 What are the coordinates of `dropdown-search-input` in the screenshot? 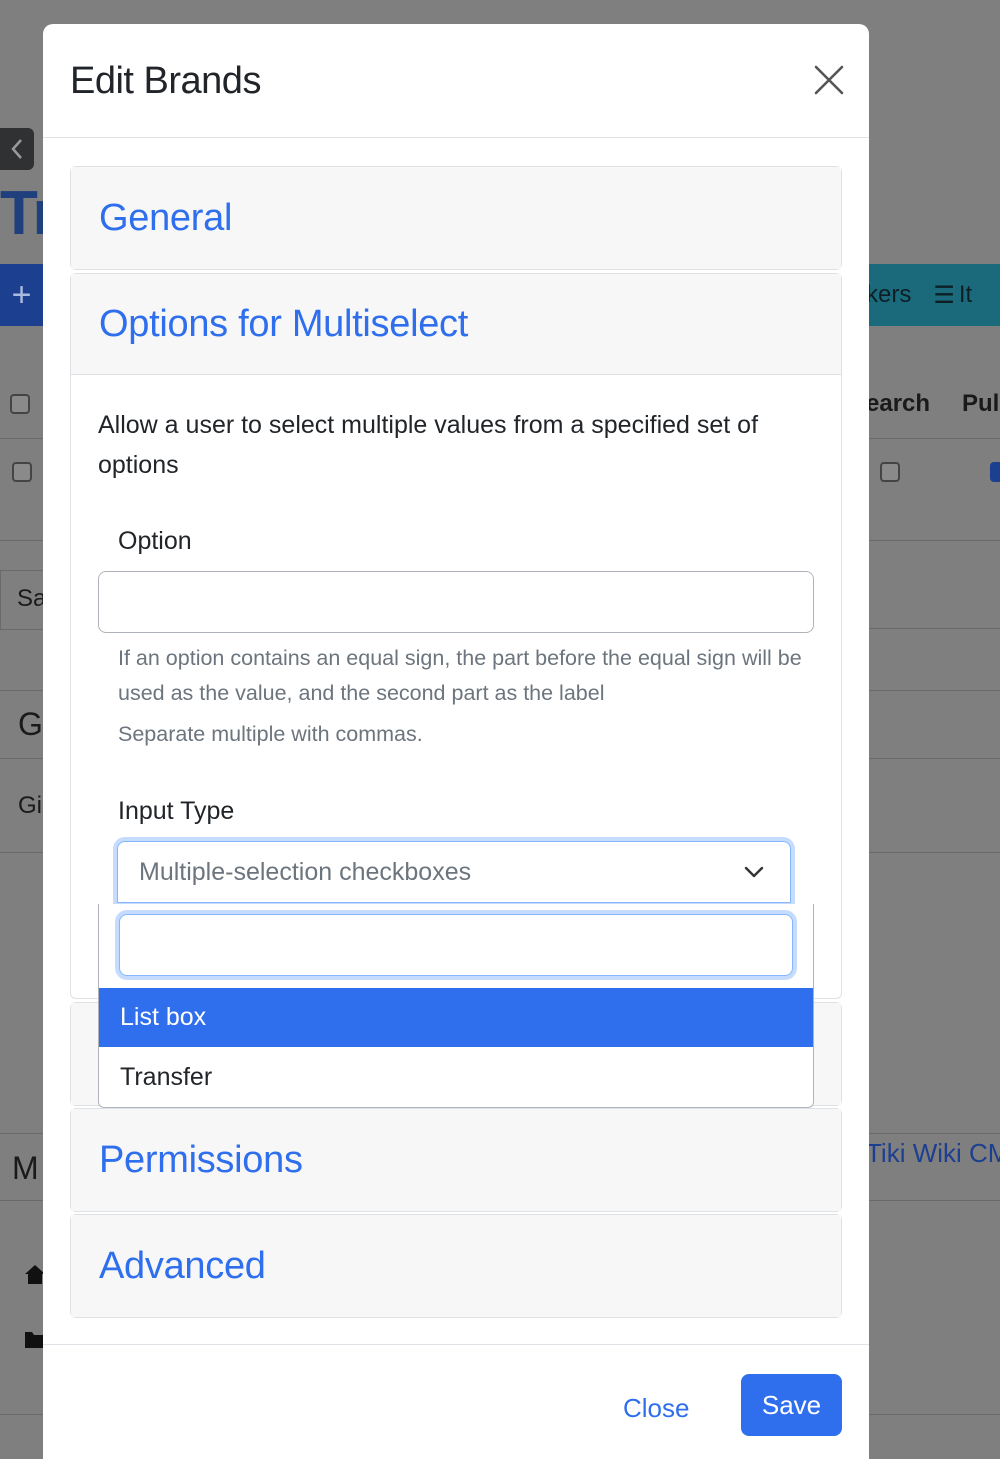 It's located at (456, 945).